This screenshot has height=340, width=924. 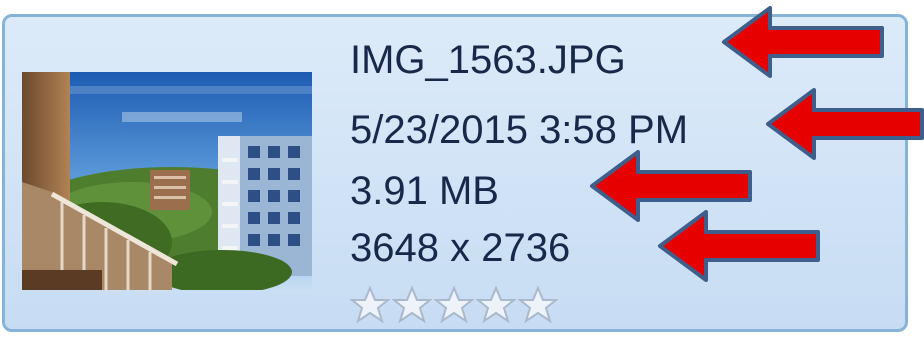 I want to click on file-size: 3.91 MB, so click(x=424, y=191).